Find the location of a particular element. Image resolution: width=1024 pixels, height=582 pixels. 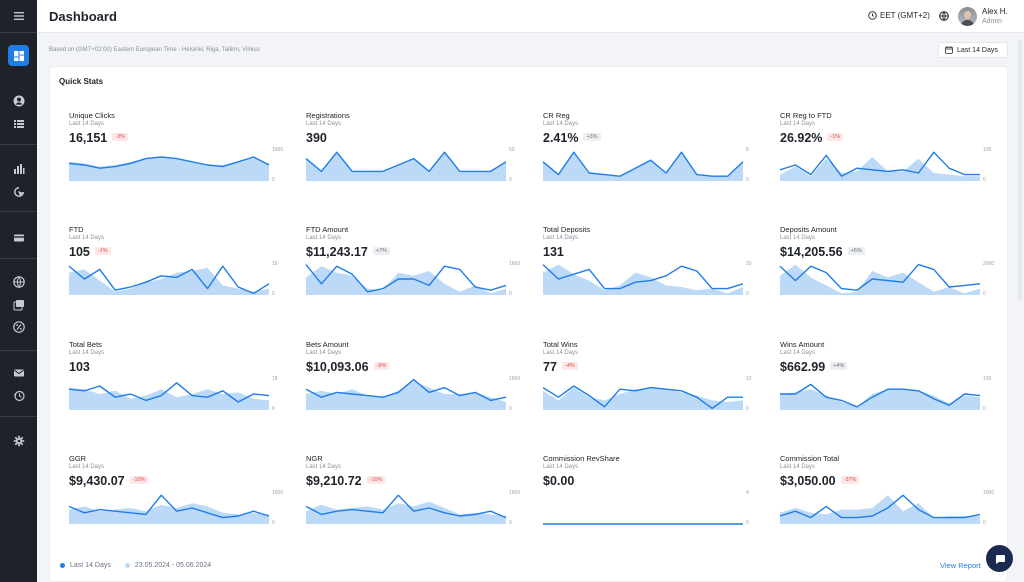

sidebar-item-settings is located at coordinates (18, 441).